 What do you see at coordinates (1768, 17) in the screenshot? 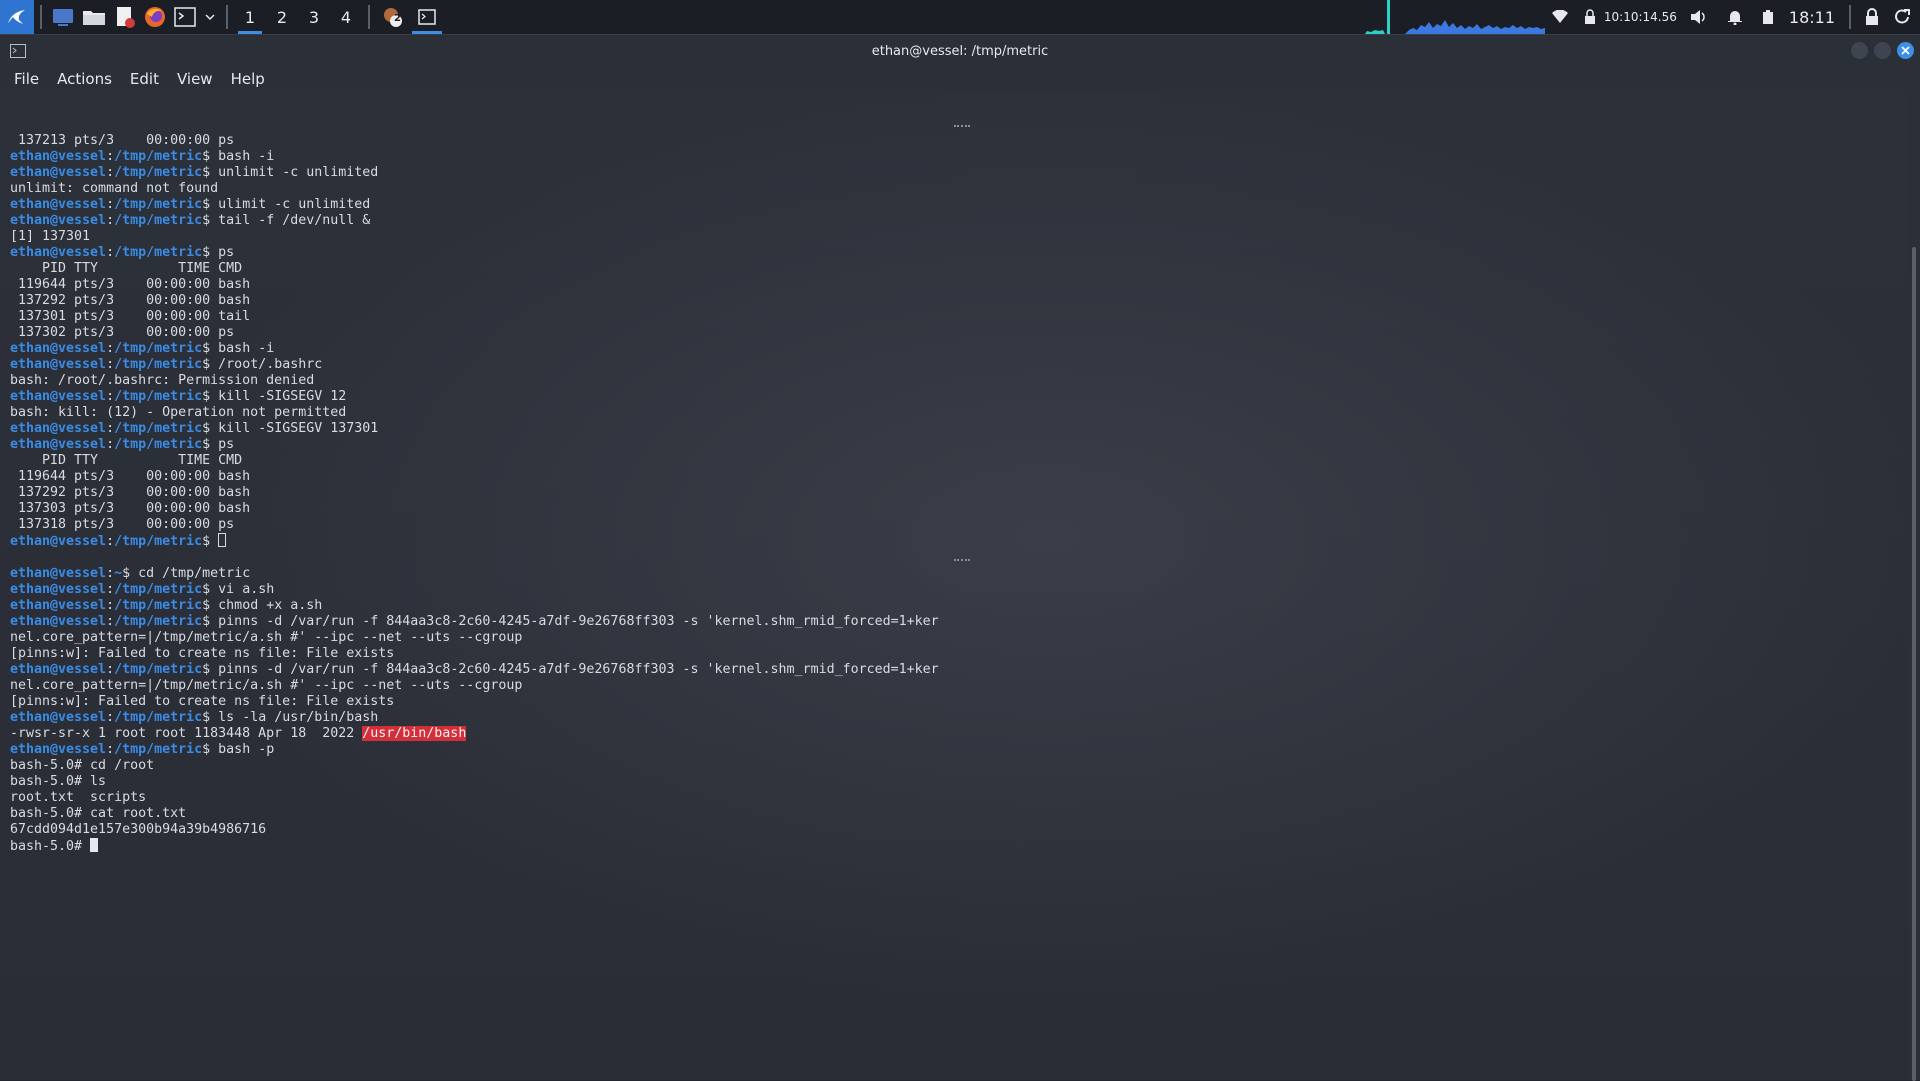
I see `battery-icon` at bounding box center [1768, 17].